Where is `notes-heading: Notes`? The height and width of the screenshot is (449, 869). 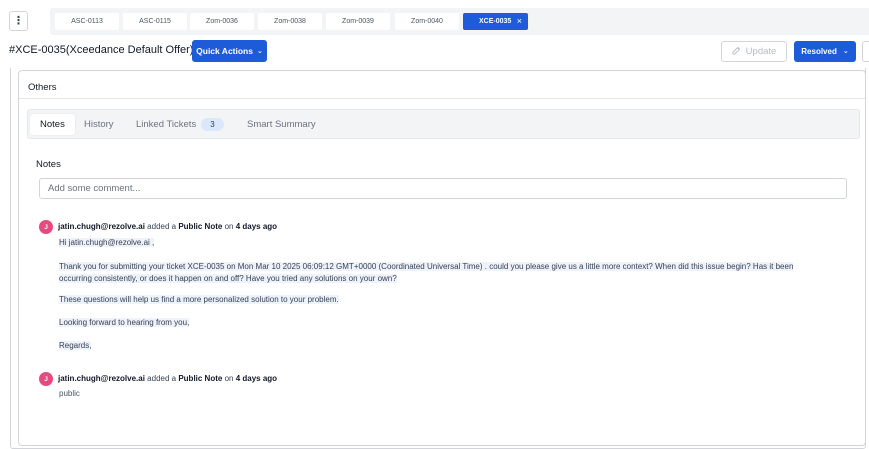
notes-heading: Notes is located at coordinates (48, 164).